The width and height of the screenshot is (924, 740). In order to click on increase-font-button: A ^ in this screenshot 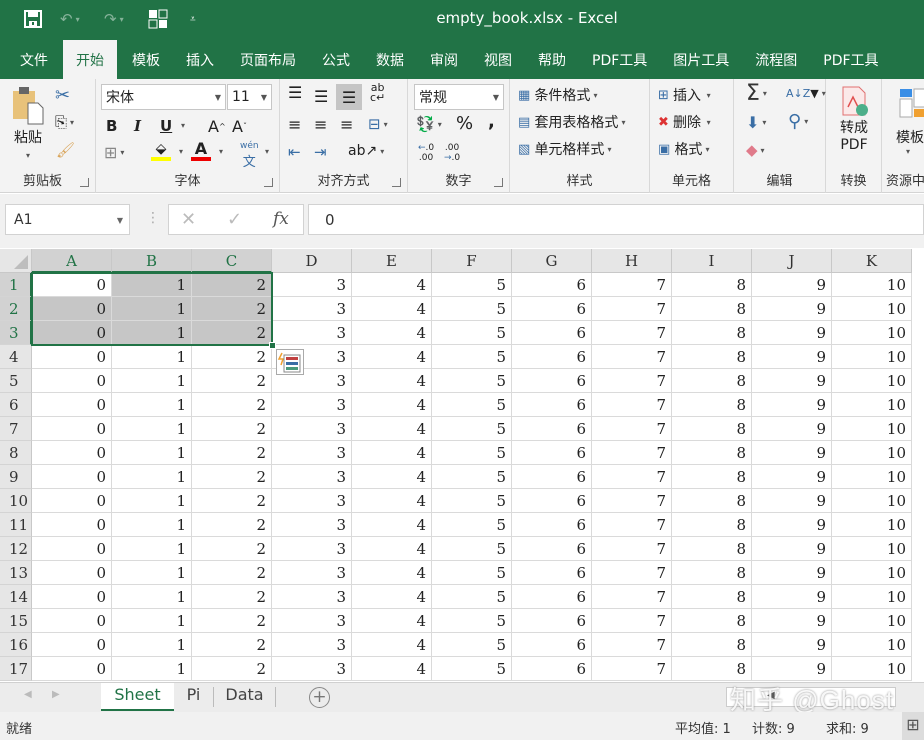, I will do `click(217, 126)`.